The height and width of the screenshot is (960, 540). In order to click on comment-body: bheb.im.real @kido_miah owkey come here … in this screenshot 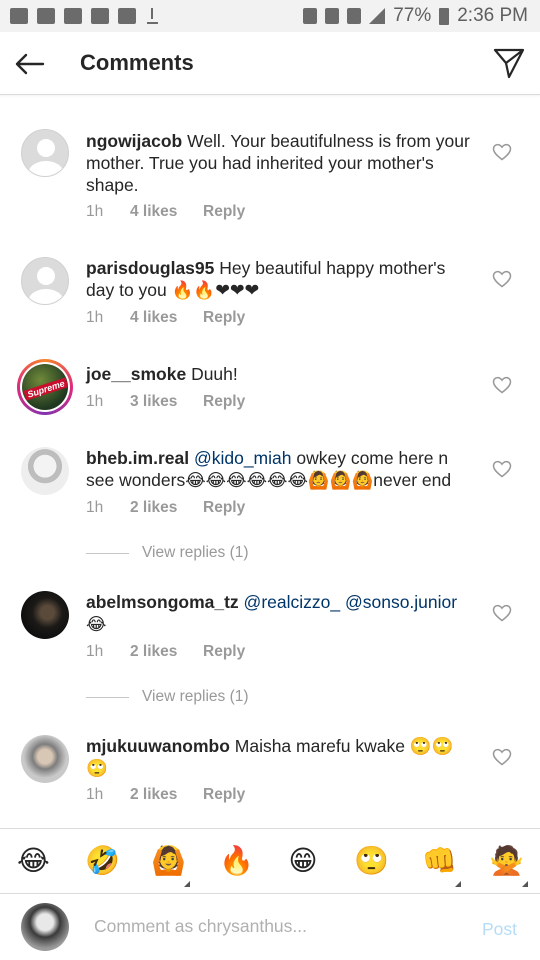, I will do `click(280, 469)`.